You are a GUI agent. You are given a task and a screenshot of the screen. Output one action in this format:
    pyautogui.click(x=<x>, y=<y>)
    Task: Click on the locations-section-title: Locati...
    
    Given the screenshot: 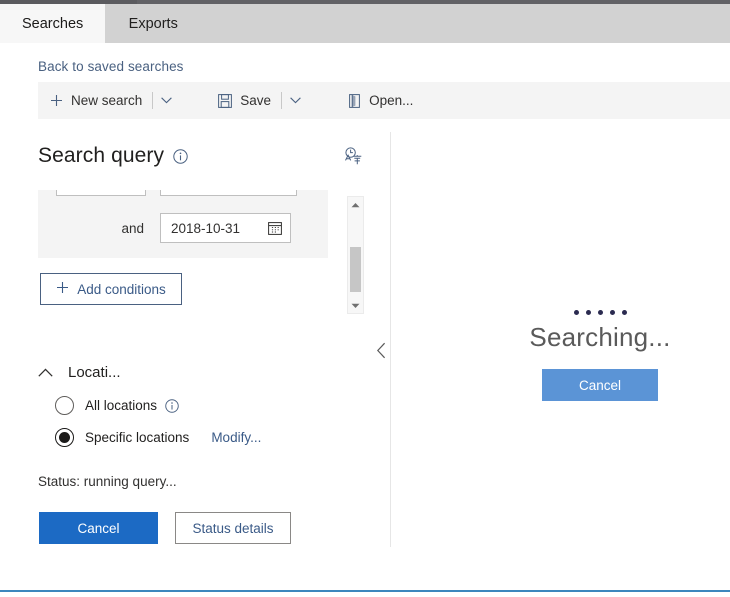 What is the action you would take?
    pyautogui.click(x=94, y=372)
    